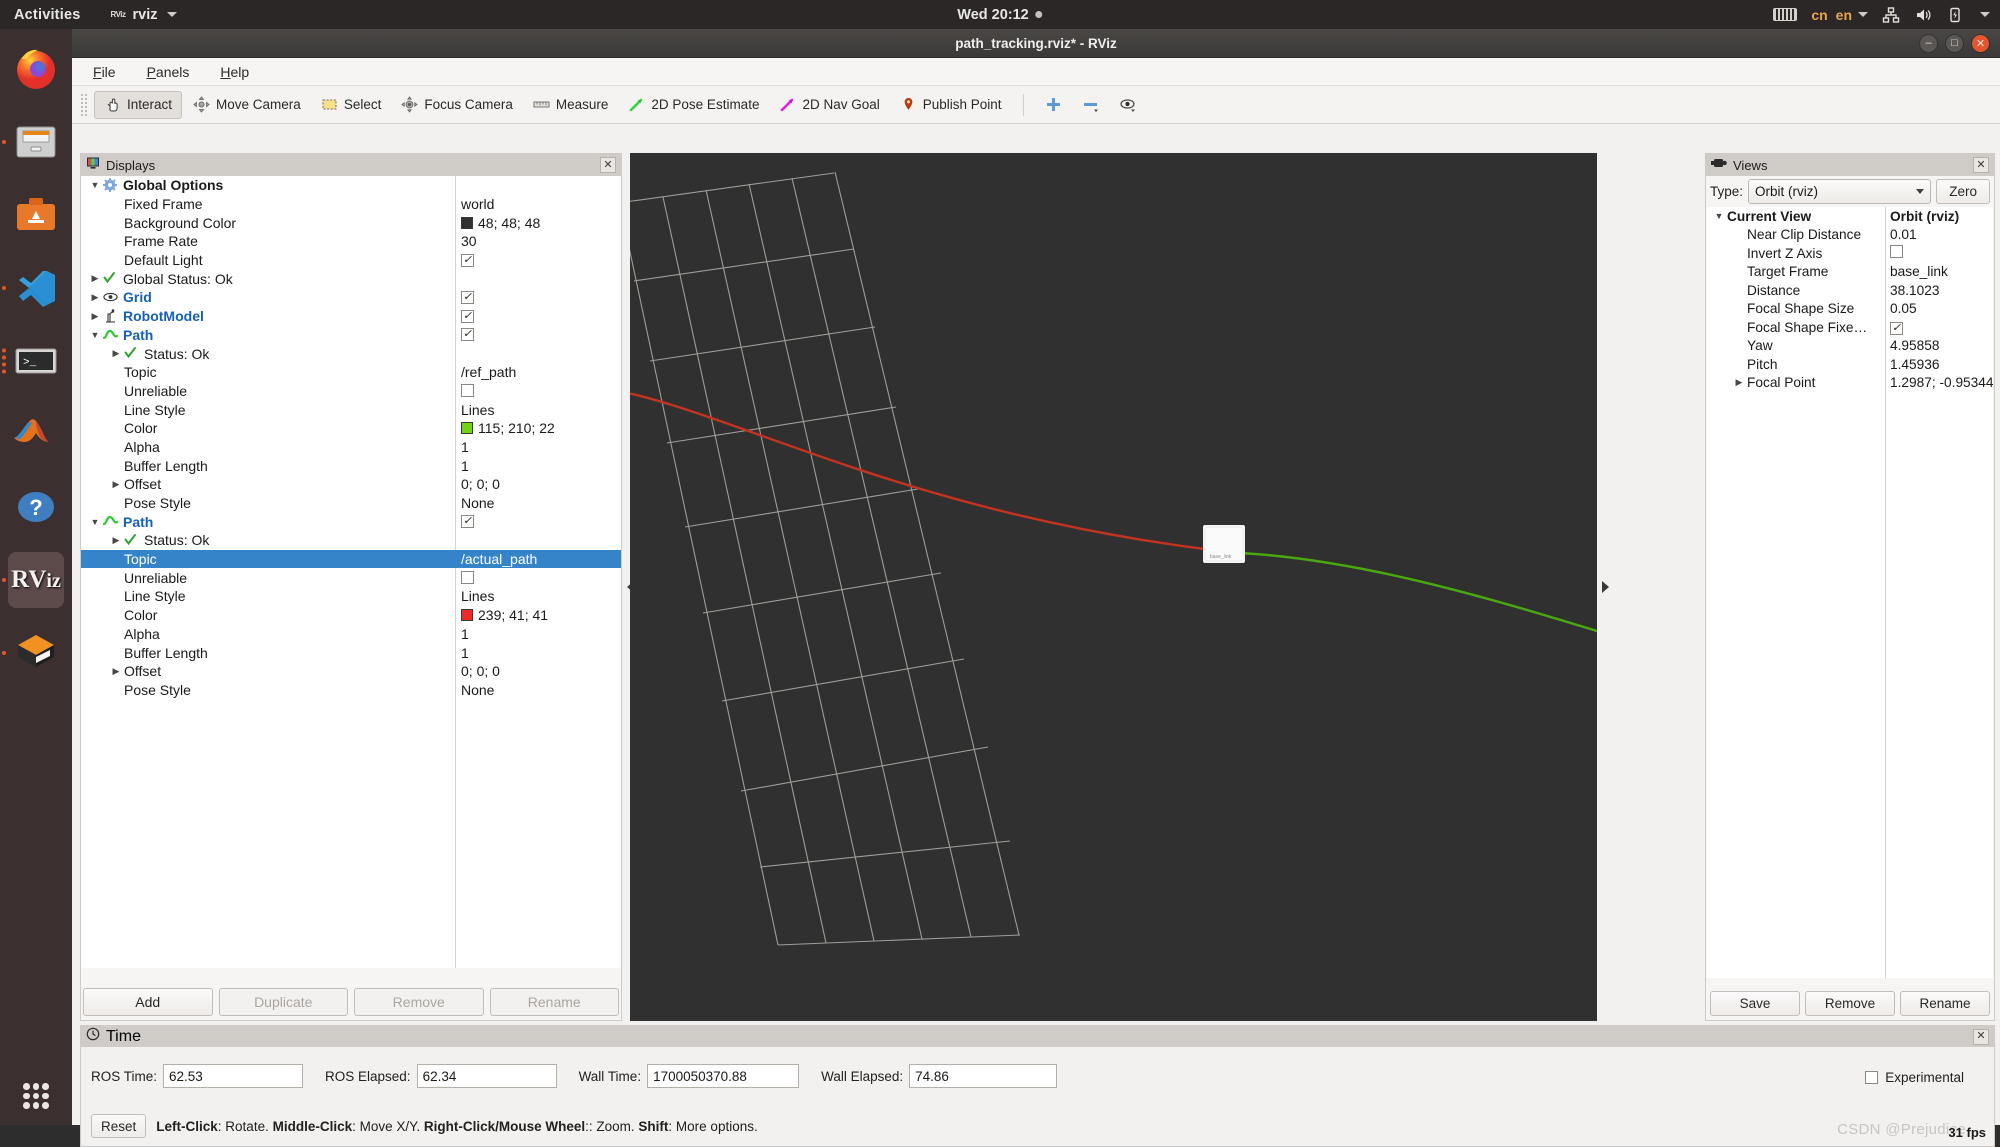 The image size is (2000, 1147). I want to click on save-button: Save, so click(1755, 1003).